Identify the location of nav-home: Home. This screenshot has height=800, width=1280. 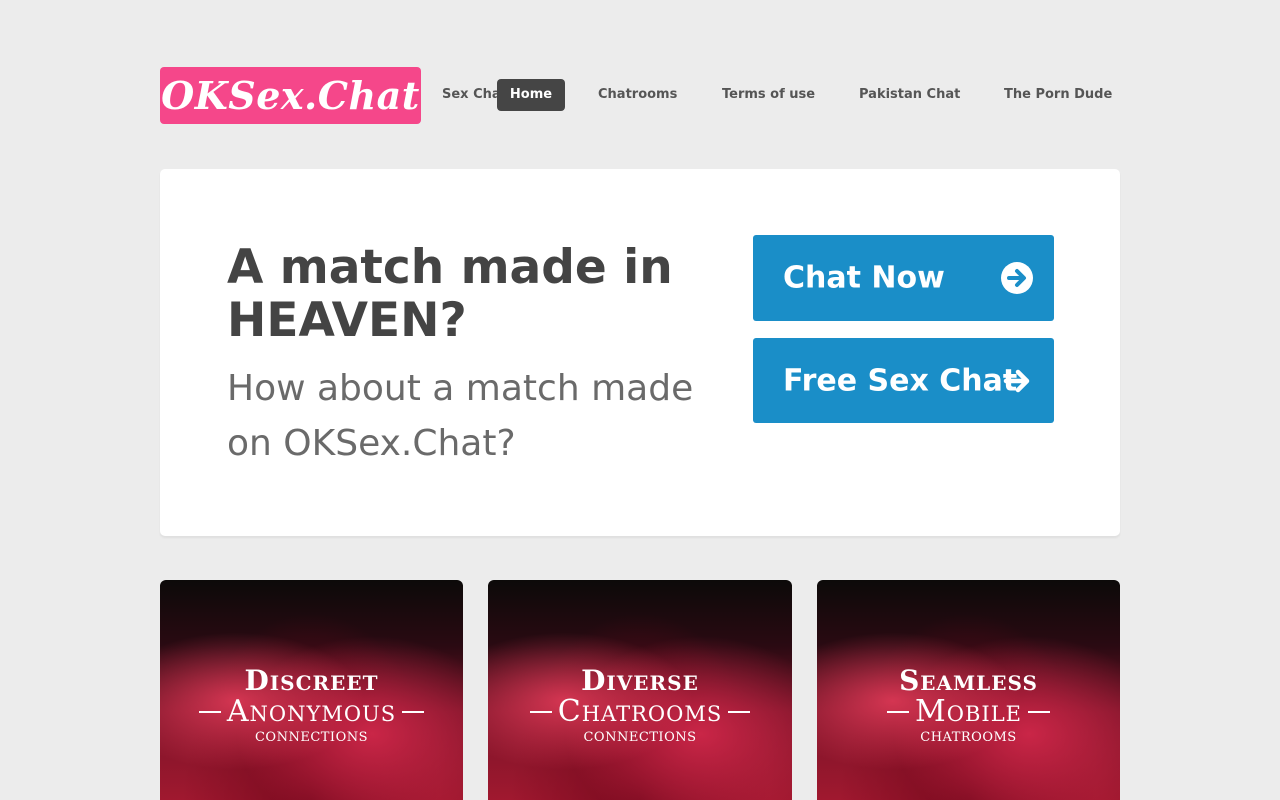
(531, 95).